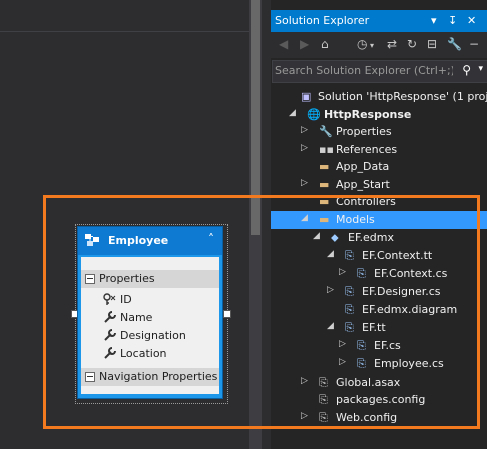  Describe the element at coordinates (434, 20) in the screenshot. I see `dropdown-arrow-icon: ▾` at that location.